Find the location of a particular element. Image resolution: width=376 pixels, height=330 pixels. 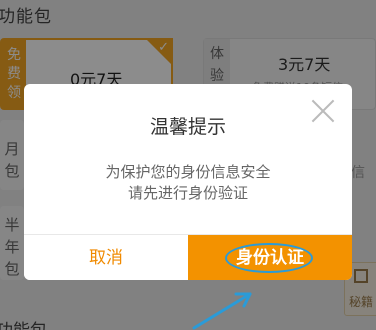

close-icon is located at coordinates (323, 111).